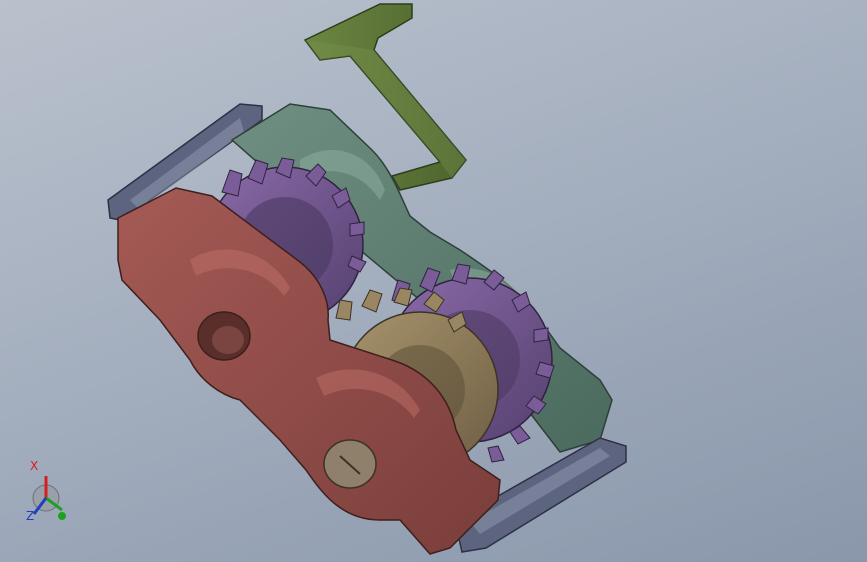  What do you see at coordinates (34, 466) in the screenshot?
I see `x-axis-label: X` at bounding box center [34, 466].